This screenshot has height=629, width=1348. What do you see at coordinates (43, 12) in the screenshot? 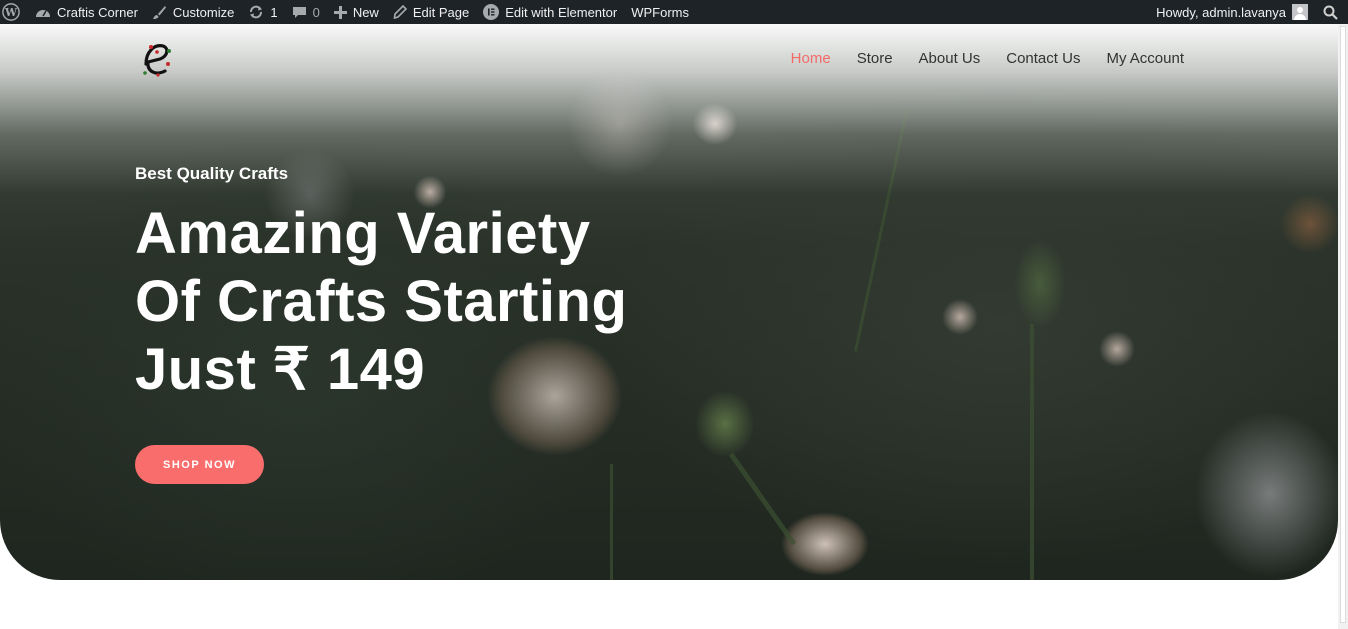
I see `dashboard-icon` at bounding box center [43, 12].